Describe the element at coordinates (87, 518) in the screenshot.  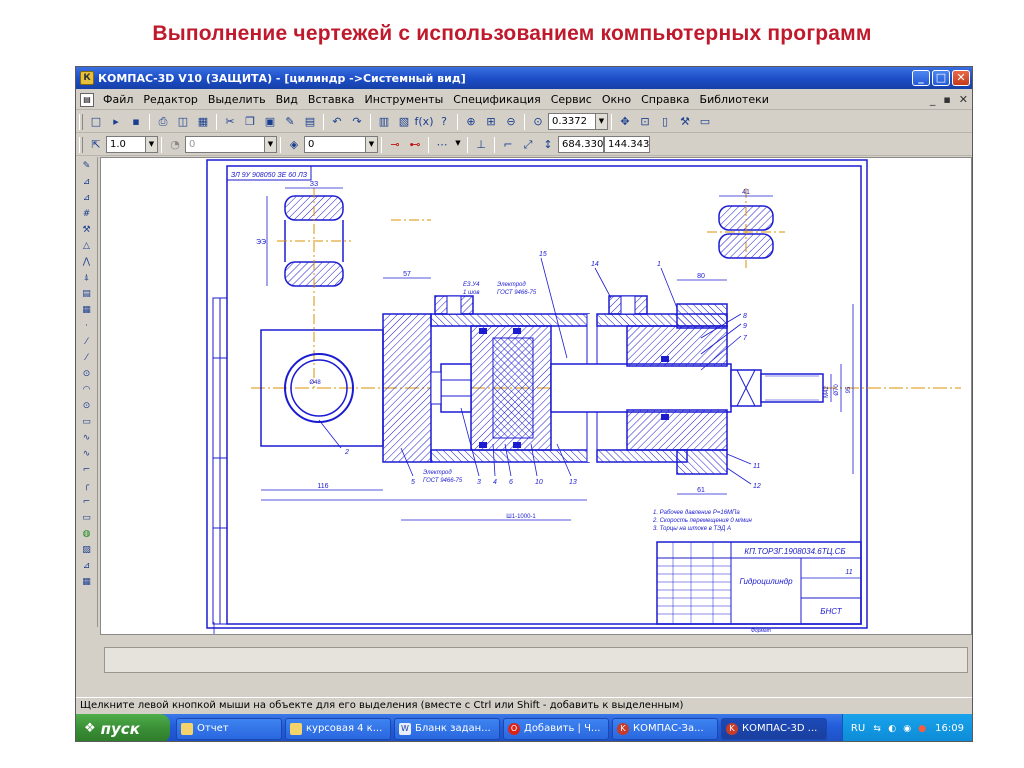
I see `frame-tool-icon: ▭` at that location.